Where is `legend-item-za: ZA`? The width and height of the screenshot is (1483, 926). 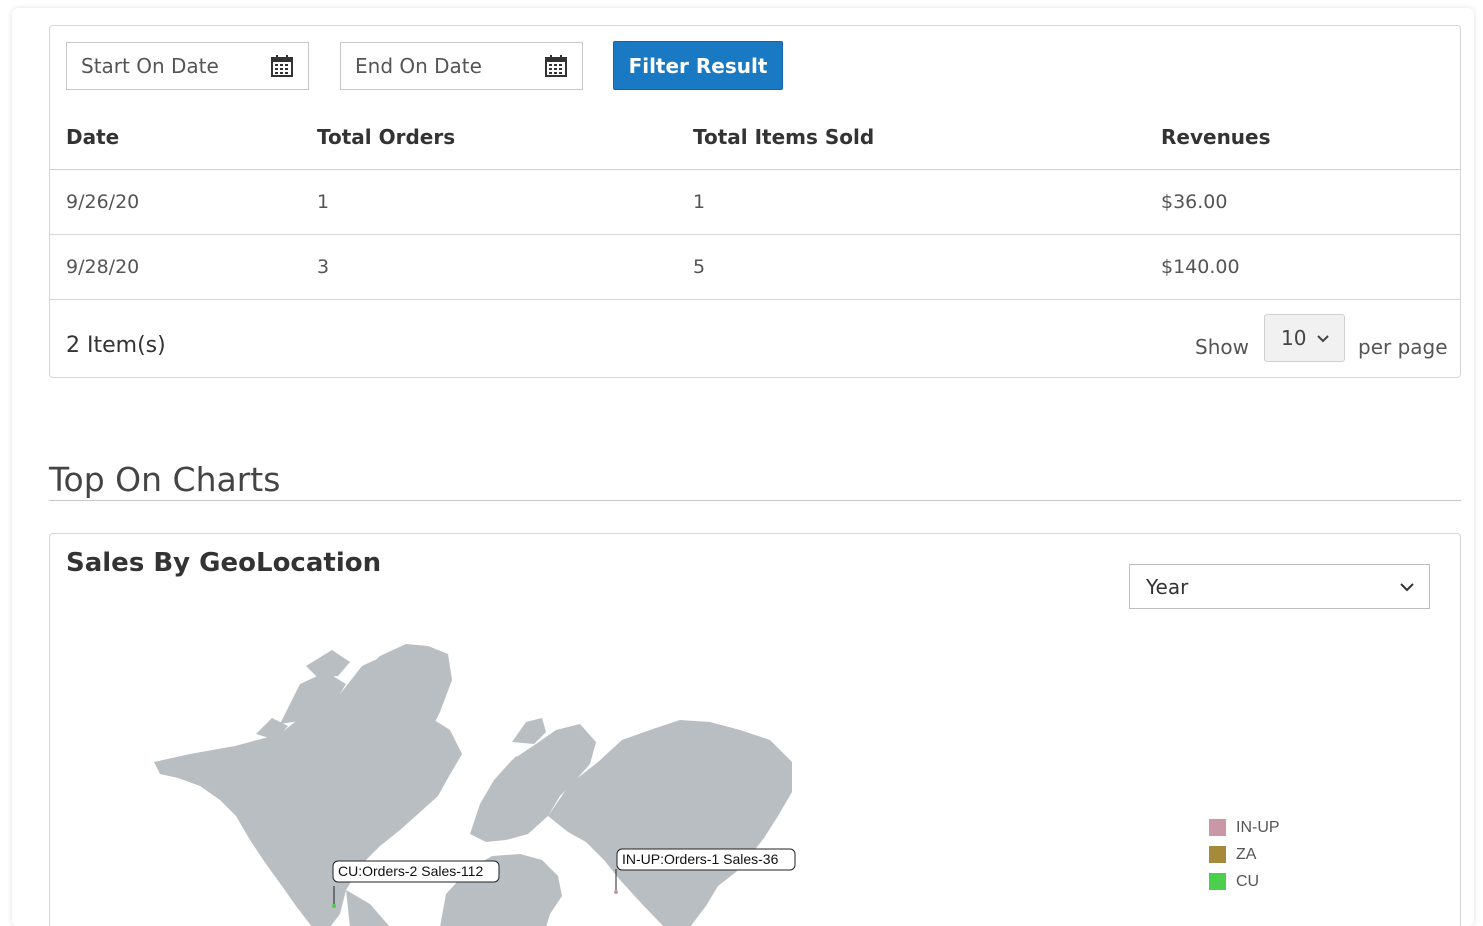
legend-item-za: ZA is located at coordinates (1244, 854).